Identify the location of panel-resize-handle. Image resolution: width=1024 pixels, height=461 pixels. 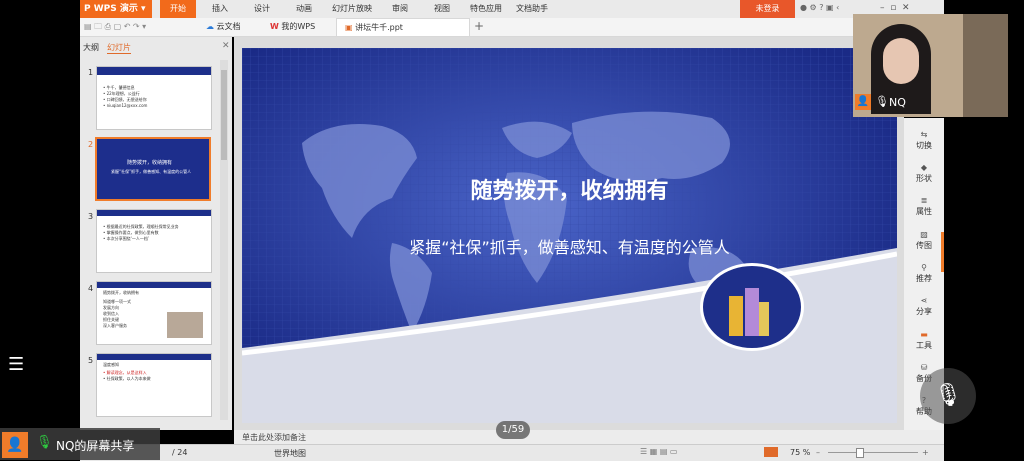
(942, 252).